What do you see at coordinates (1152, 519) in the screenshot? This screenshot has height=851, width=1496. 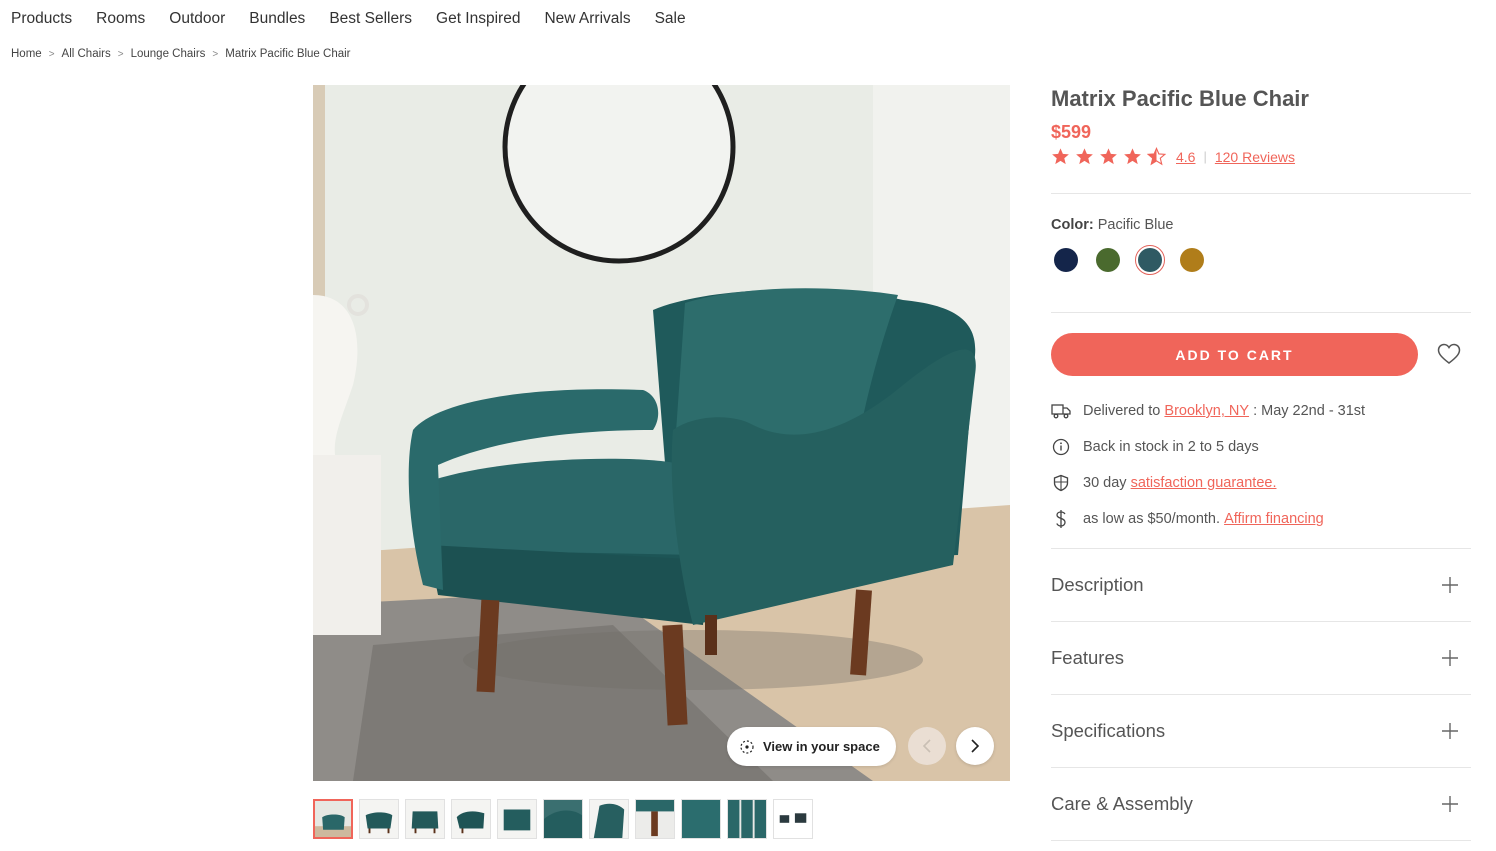 I see `financing-prefix: as low as $50/month.` at bounding box center [1152, 519].